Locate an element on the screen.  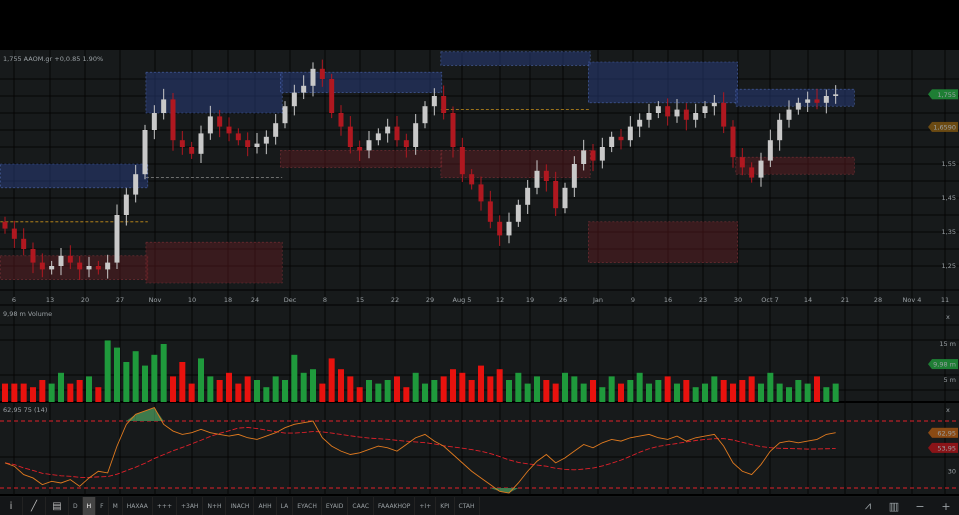
timeframe-button-x3ah: +3AH is located at coordinates (190, 506).